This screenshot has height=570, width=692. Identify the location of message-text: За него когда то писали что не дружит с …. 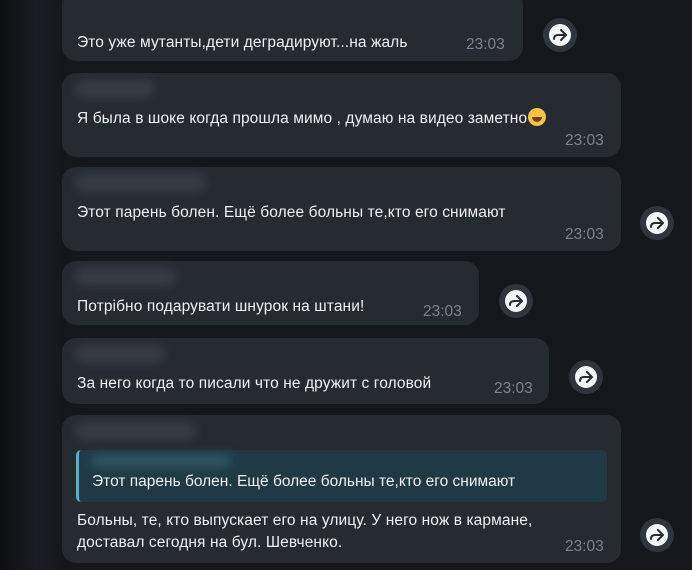
(254, 383).